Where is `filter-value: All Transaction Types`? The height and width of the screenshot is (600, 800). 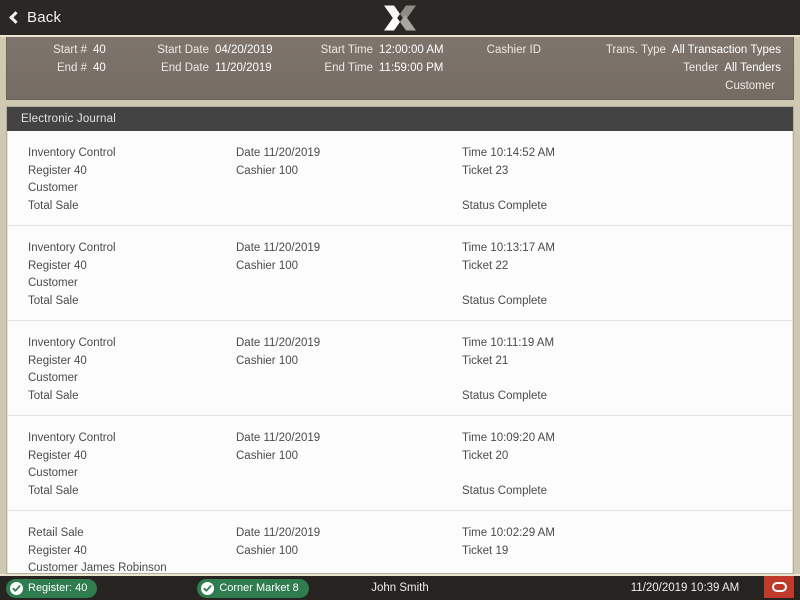
filter-value: All Transaction Types is located at coordinates (726, 50).